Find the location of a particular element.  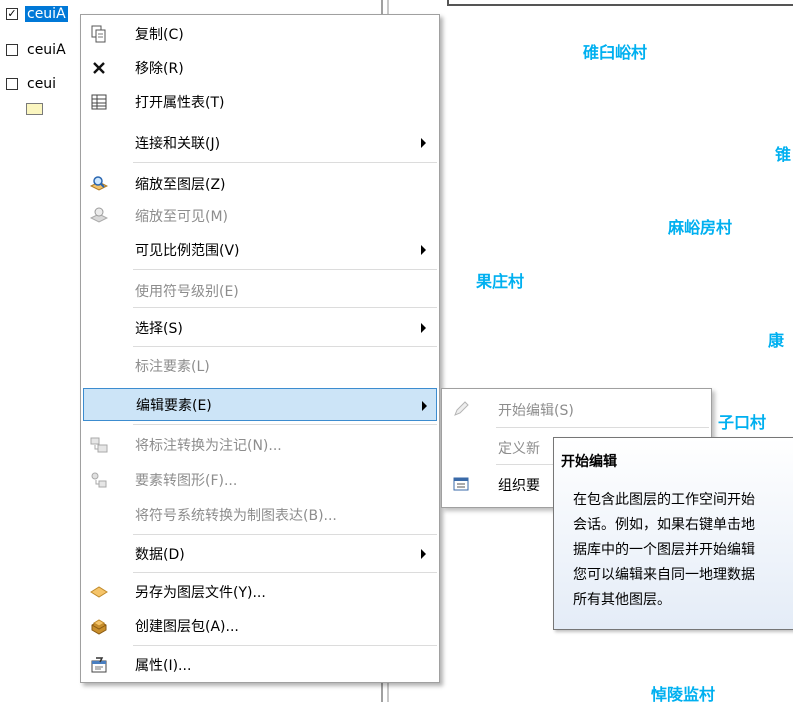

tooltip-title: 开始编辑 is located at coordinates (589, 462).